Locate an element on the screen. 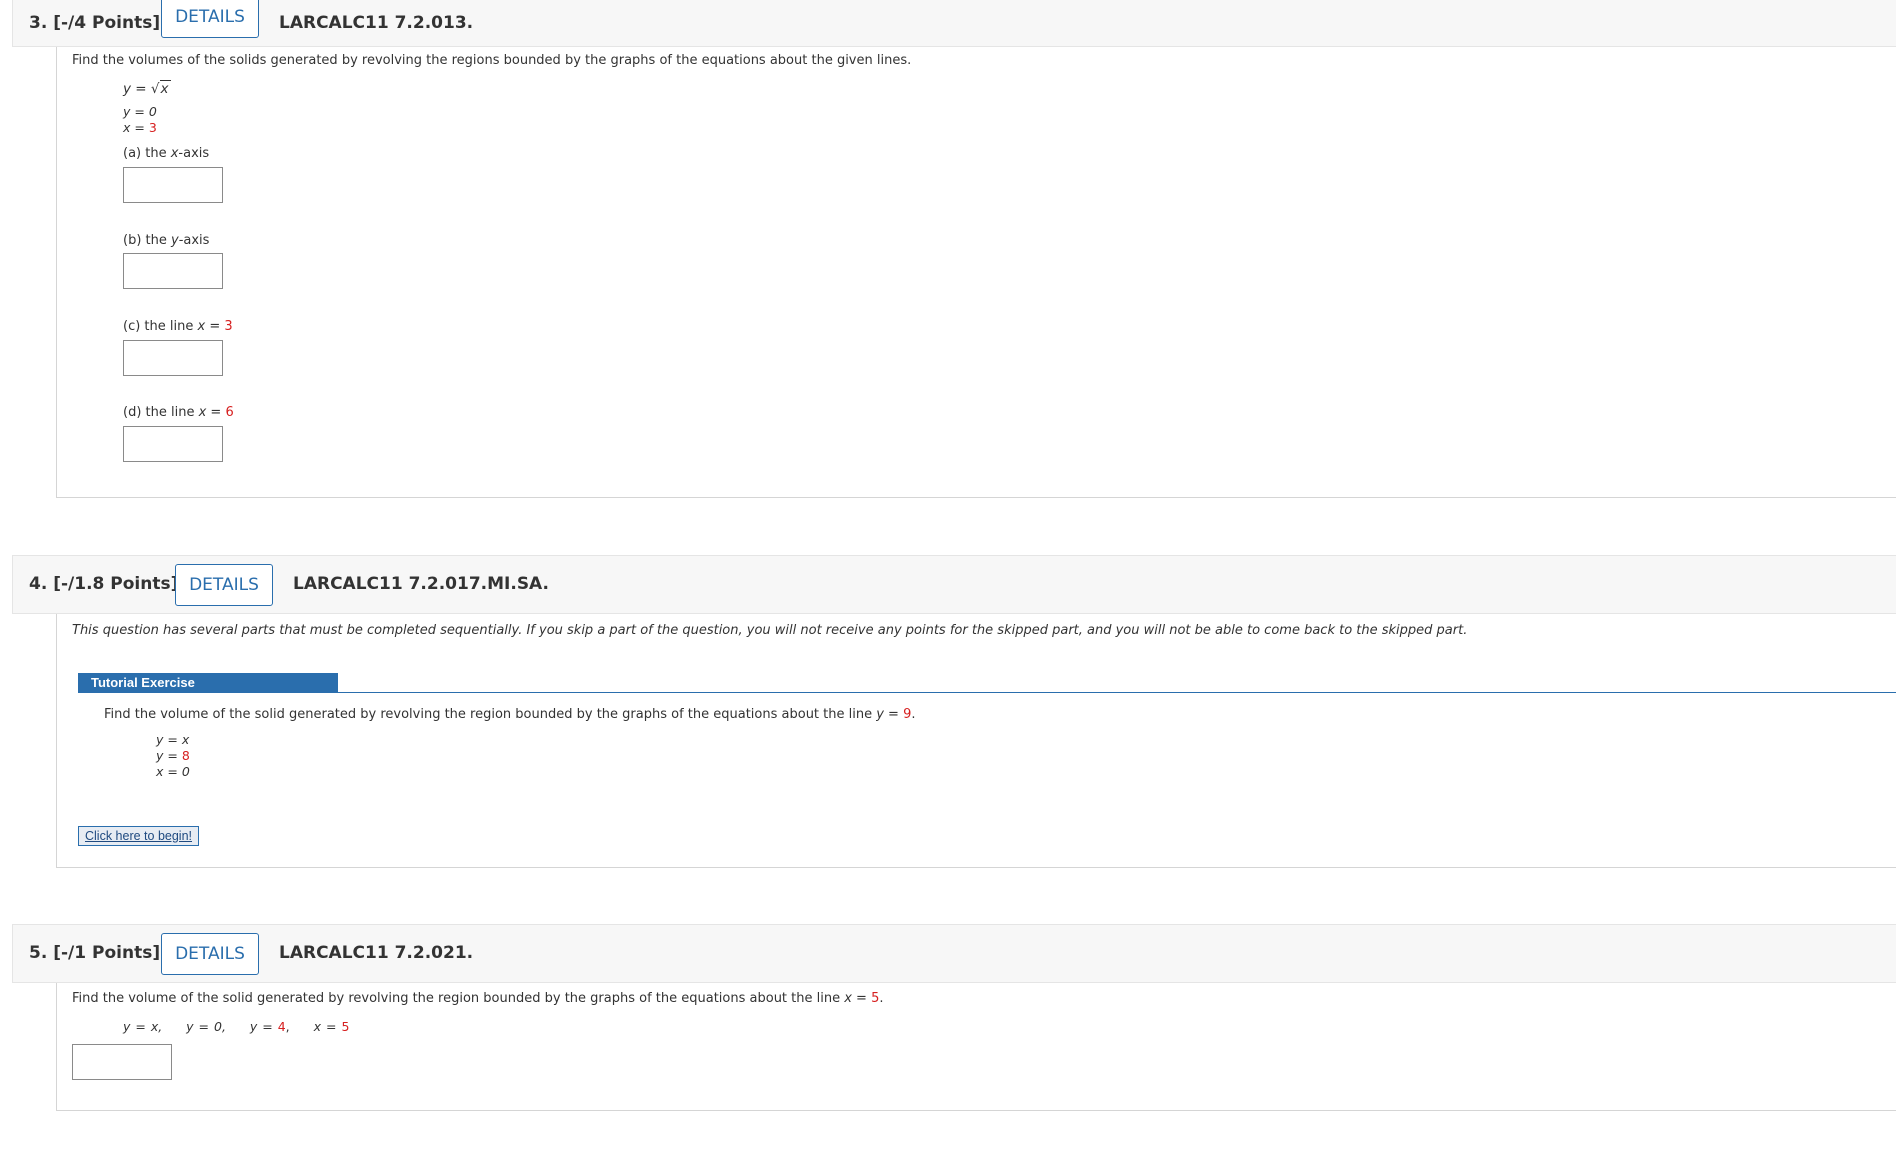 Image resolution: width=1896 pixels, height=1149 pixels. part-c-label: (c) the line x = 3 is located at coordinates (178, 326).